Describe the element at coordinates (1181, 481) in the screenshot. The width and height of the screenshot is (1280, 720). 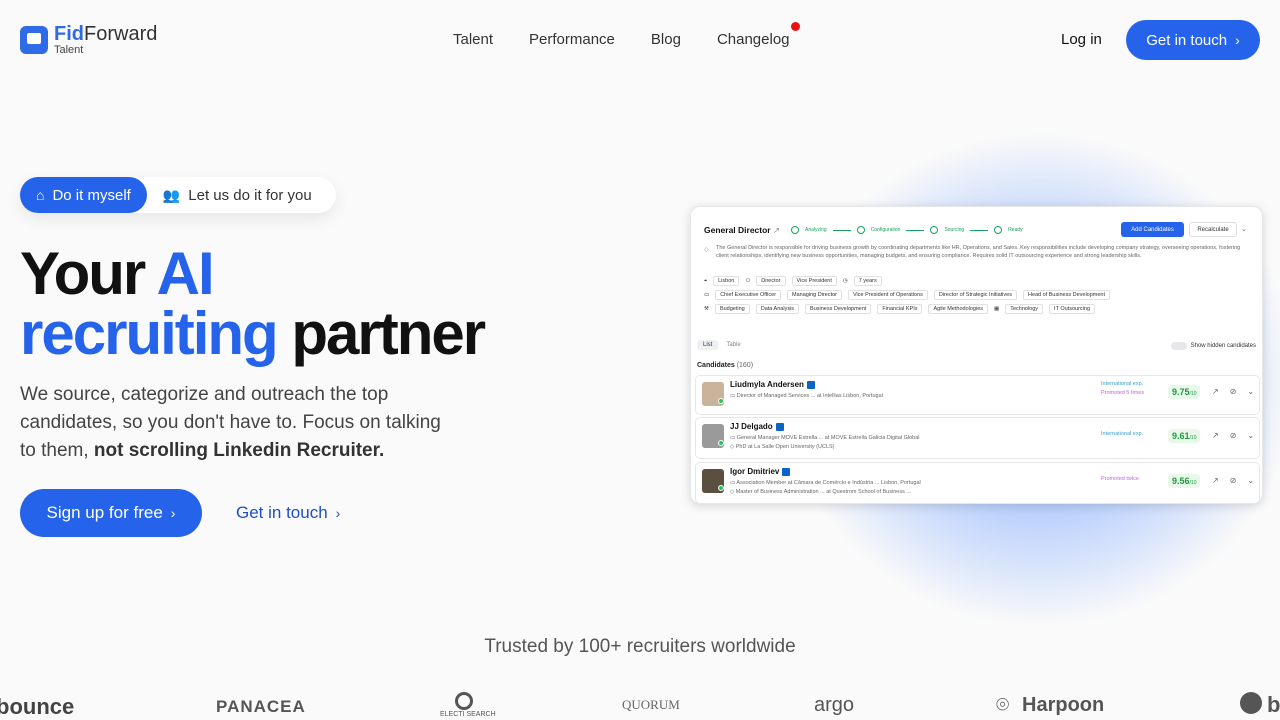
I see `score-value: 9.56` at that location.